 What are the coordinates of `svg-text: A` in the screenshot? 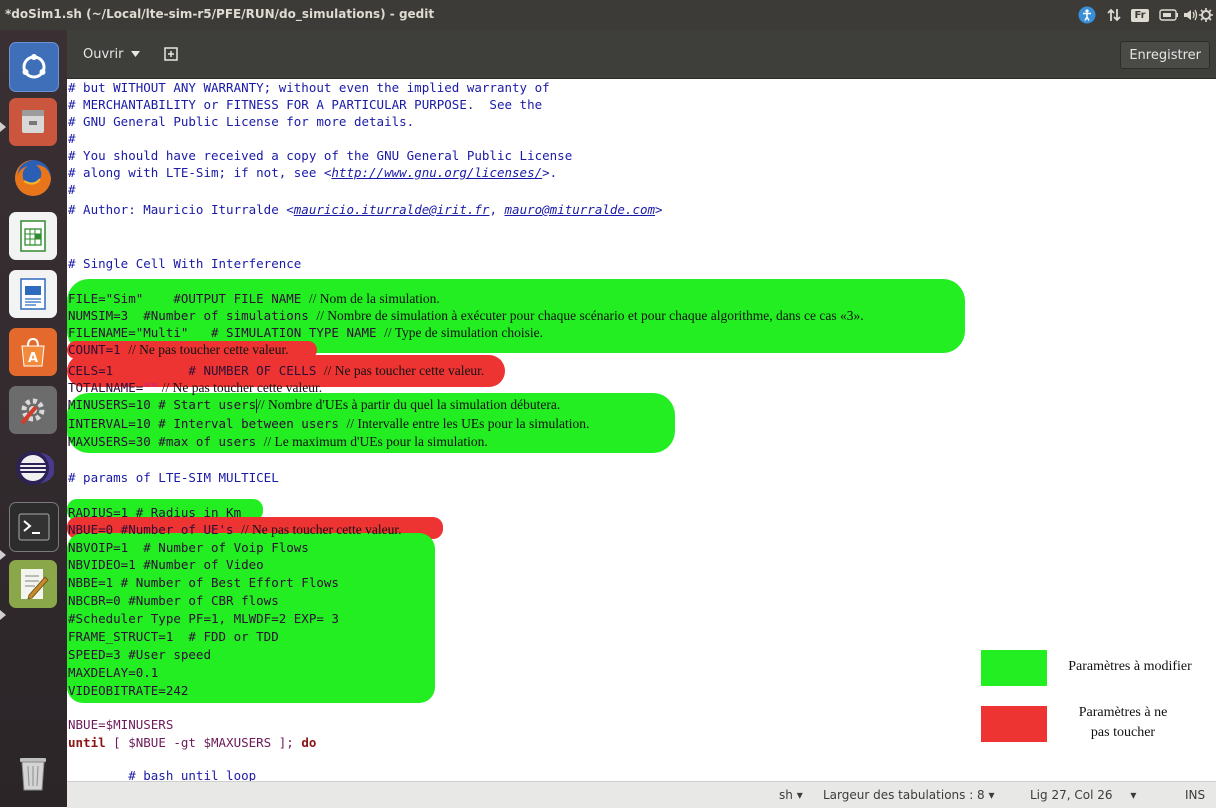 It's located at (33, 358).